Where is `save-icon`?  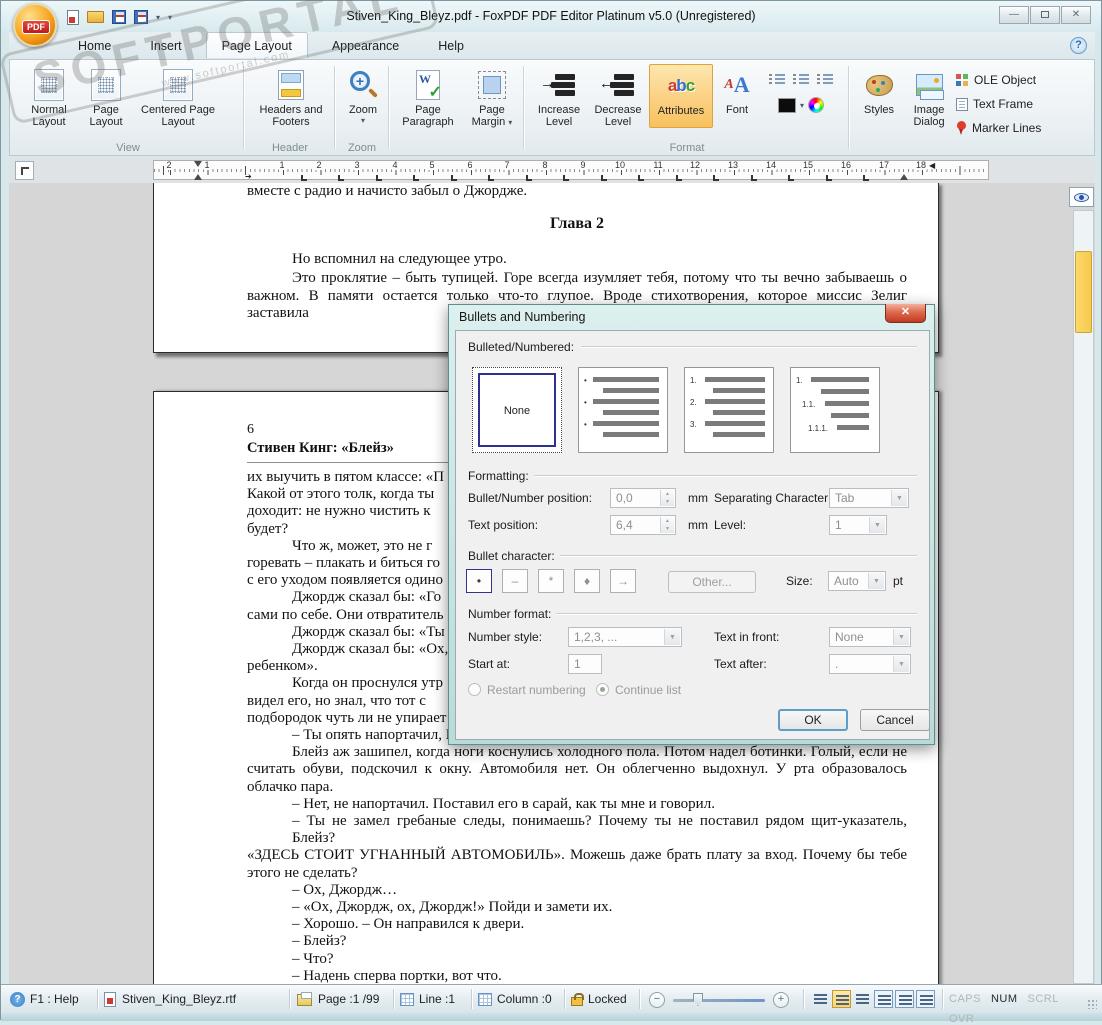
save-icon is located at coordinates (119, 17).